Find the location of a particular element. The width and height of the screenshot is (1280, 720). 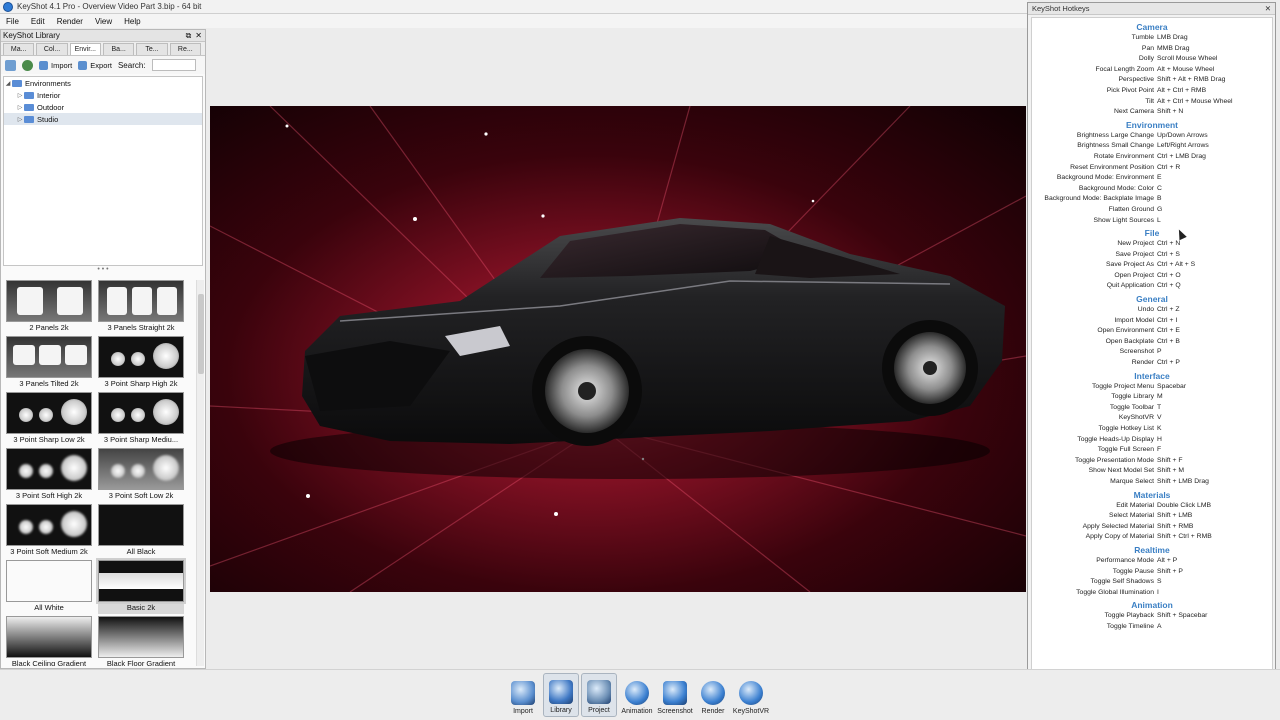

keyshot-logo-icon is located at coordinates (8, 6).